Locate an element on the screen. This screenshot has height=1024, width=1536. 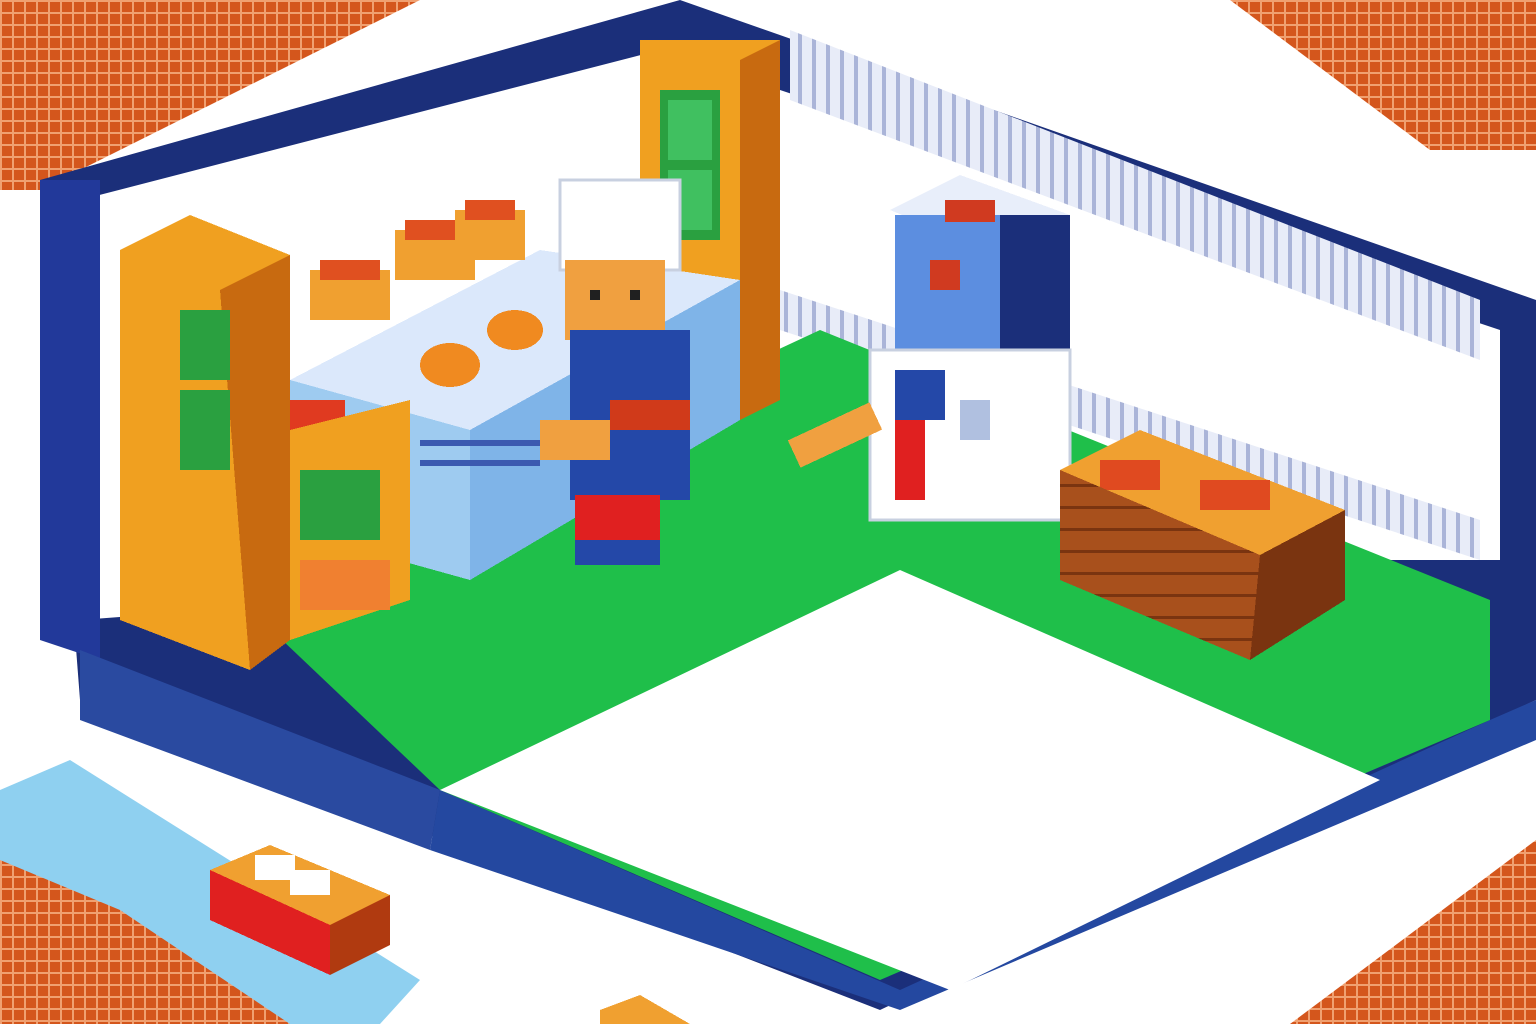
shopkeeper-legs is located at coordinates (617, 520).